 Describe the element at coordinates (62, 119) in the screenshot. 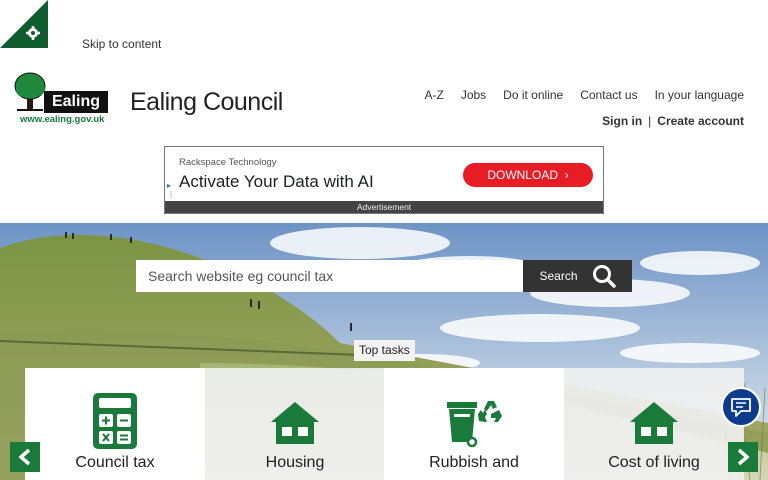

I see `logo-url: www.ealing.gov.uk` at that location.